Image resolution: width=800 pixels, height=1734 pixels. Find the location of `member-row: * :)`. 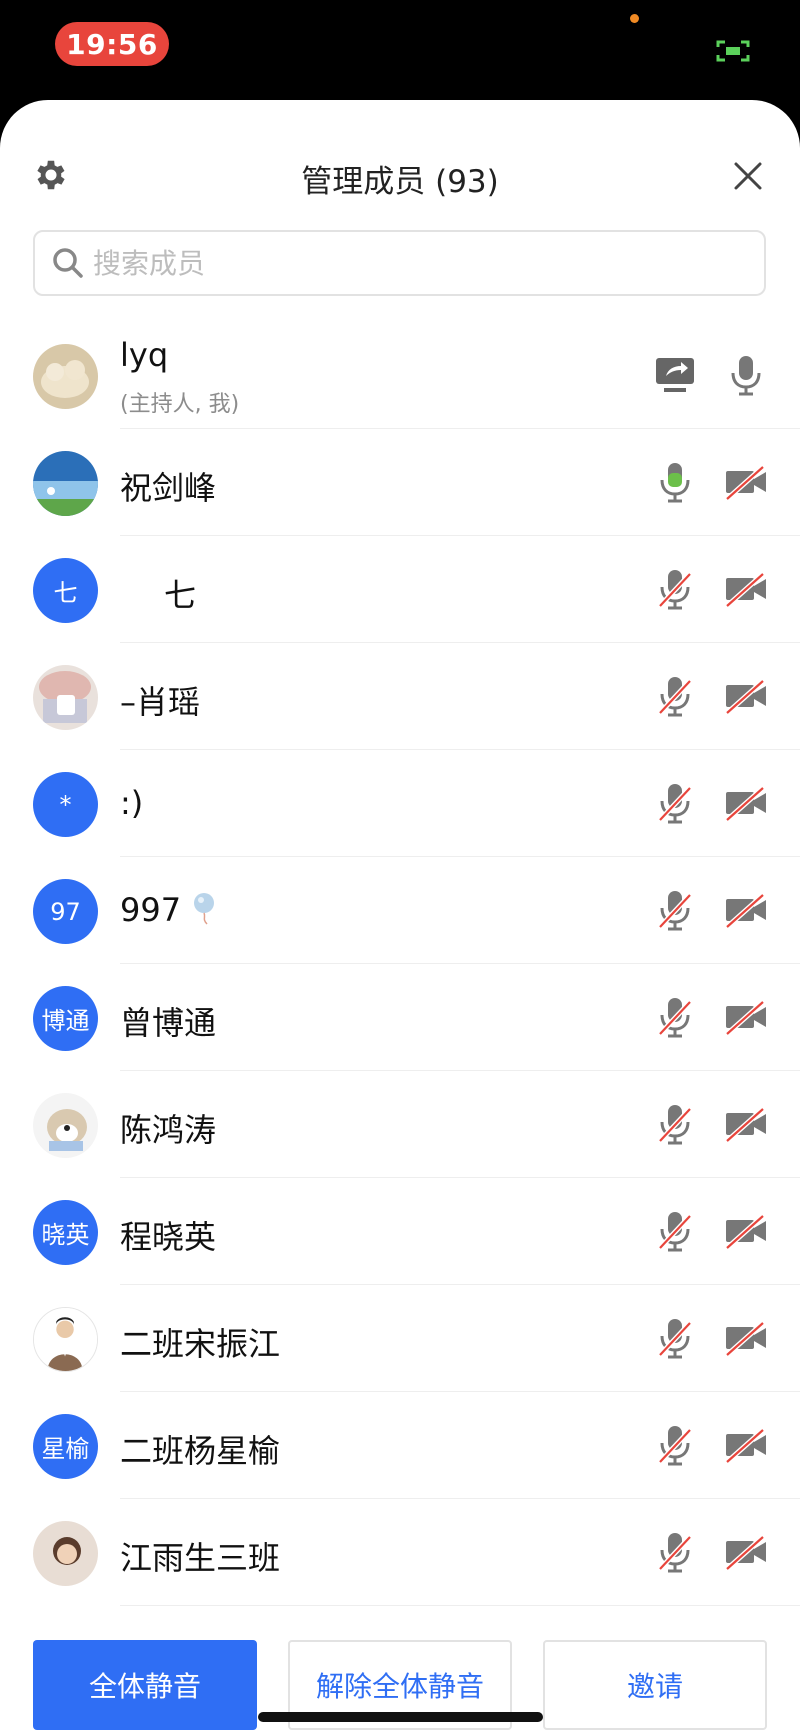

member-row: * :) is located at coordinates (400, 803).